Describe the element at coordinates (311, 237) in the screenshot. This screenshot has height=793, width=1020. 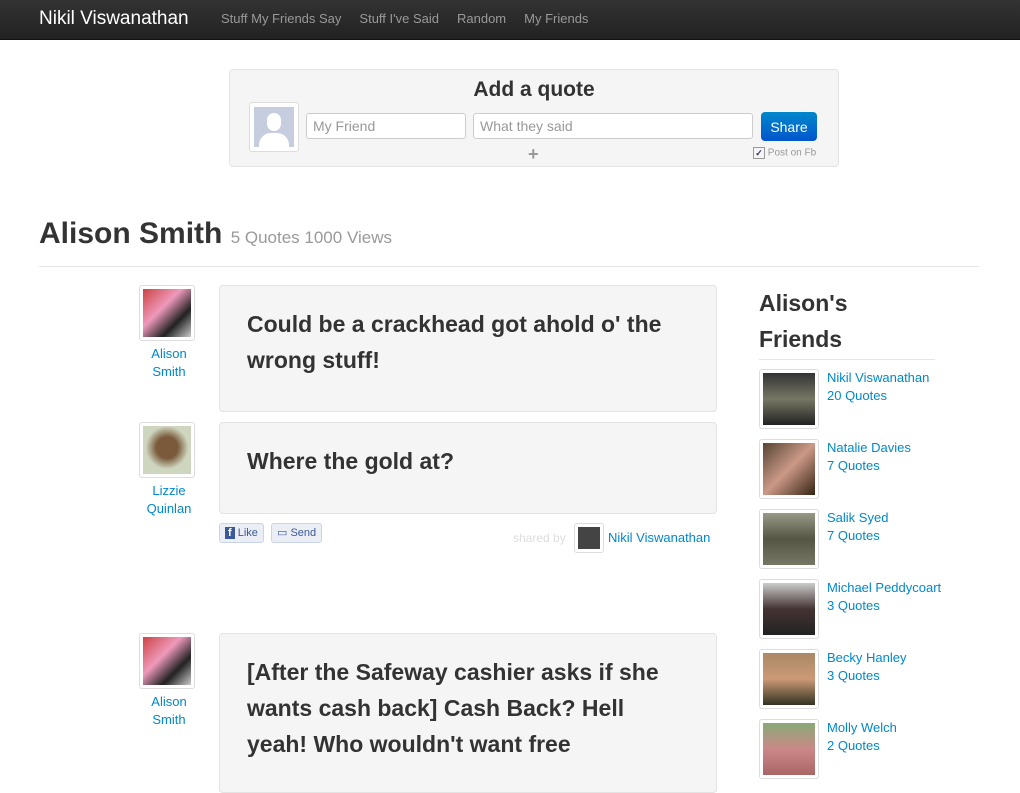
I see `profile-stats: 5 Quotes 1000 Views` at that location.